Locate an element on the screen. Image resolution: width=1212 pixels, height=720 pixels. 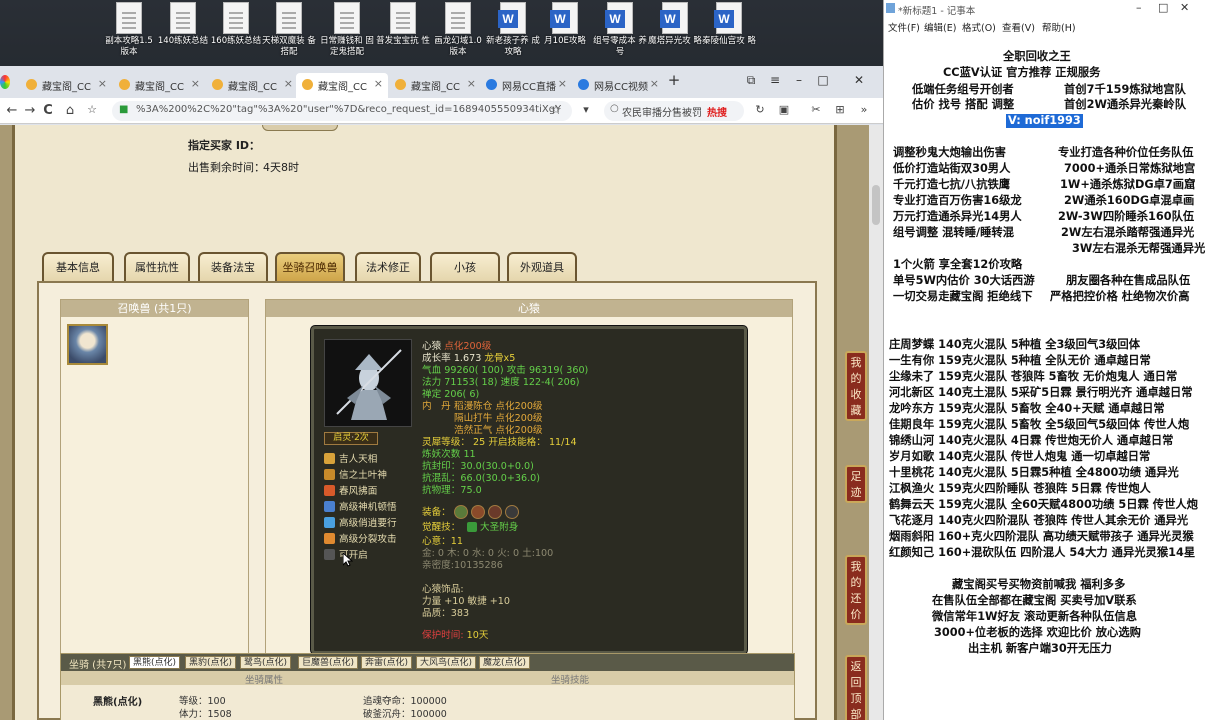
favorites-side-button: 我的收藏 is located at coordinates (856, 386).